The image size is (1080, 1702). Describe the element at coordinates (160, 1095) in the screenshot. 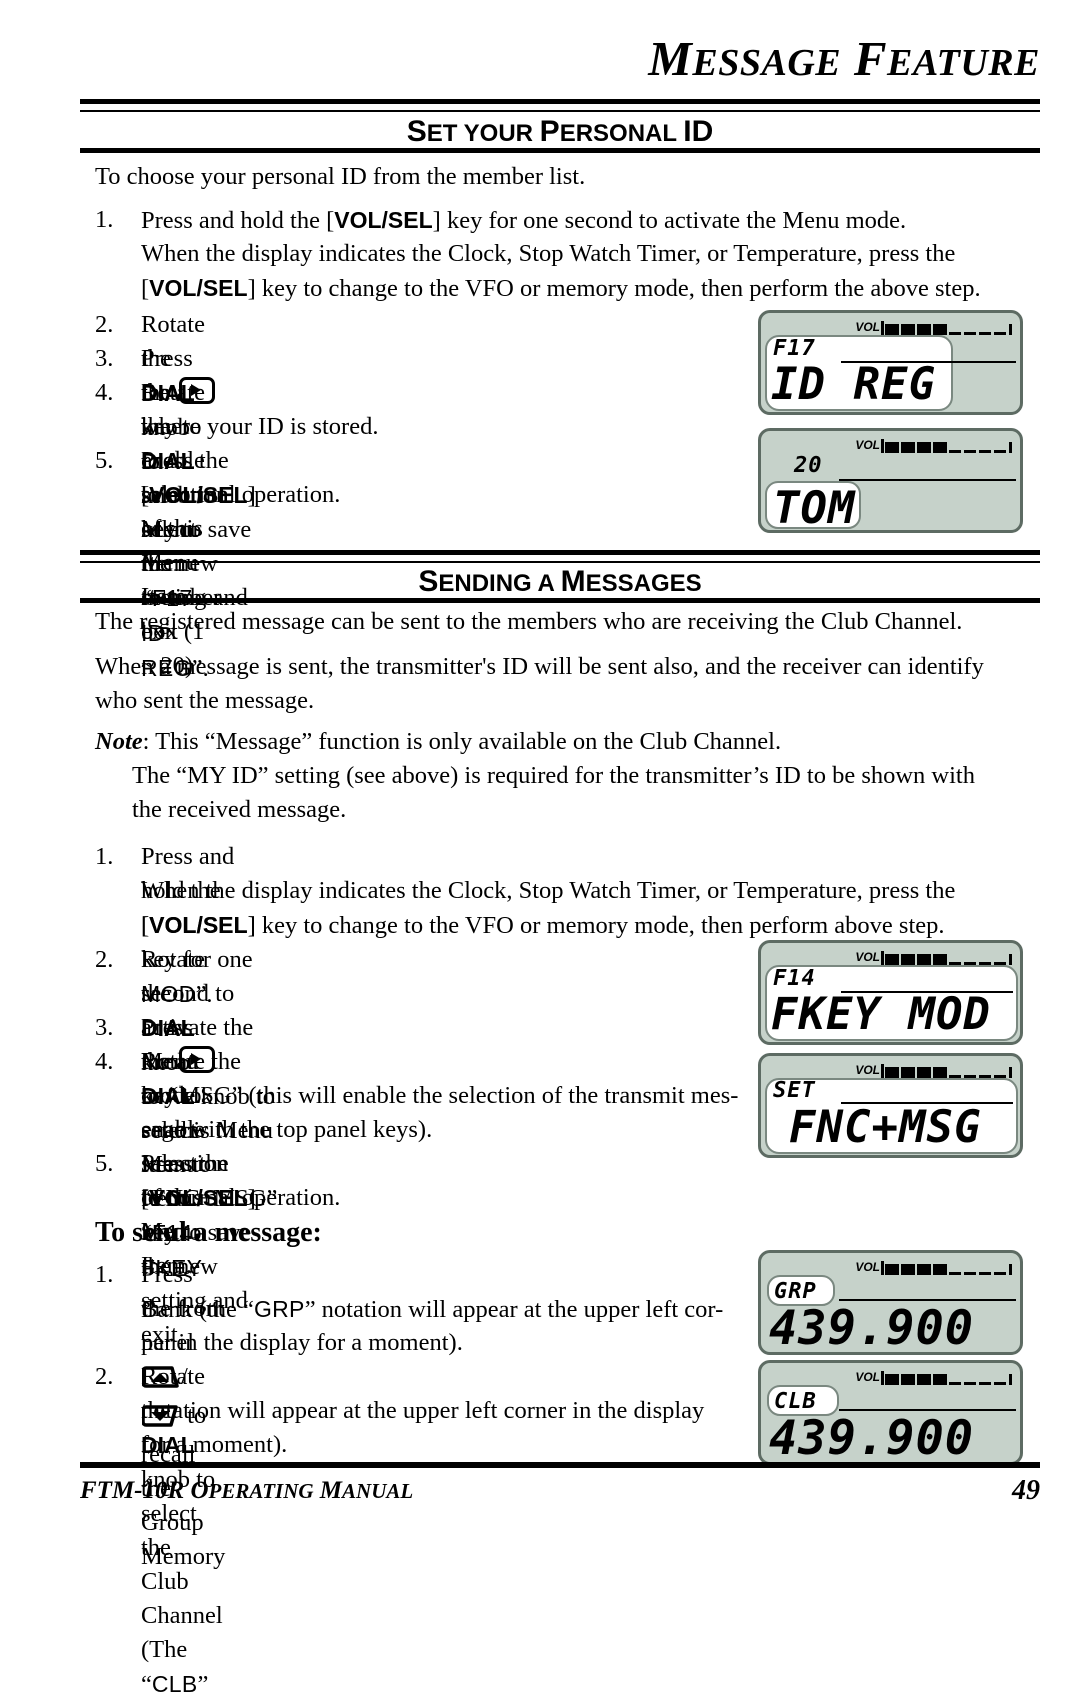

I see `frag: or “` at that location.